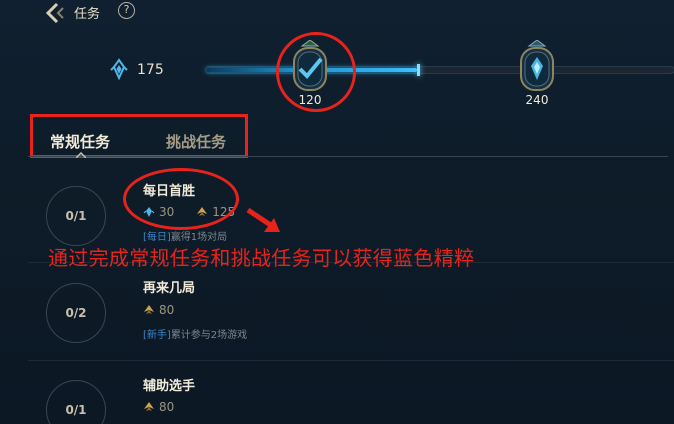 The image size is (674, 424). What do you see at coordinates (263, 219) in the screenshot?
I see `arrow-icon` at bounding box center [263, 219].